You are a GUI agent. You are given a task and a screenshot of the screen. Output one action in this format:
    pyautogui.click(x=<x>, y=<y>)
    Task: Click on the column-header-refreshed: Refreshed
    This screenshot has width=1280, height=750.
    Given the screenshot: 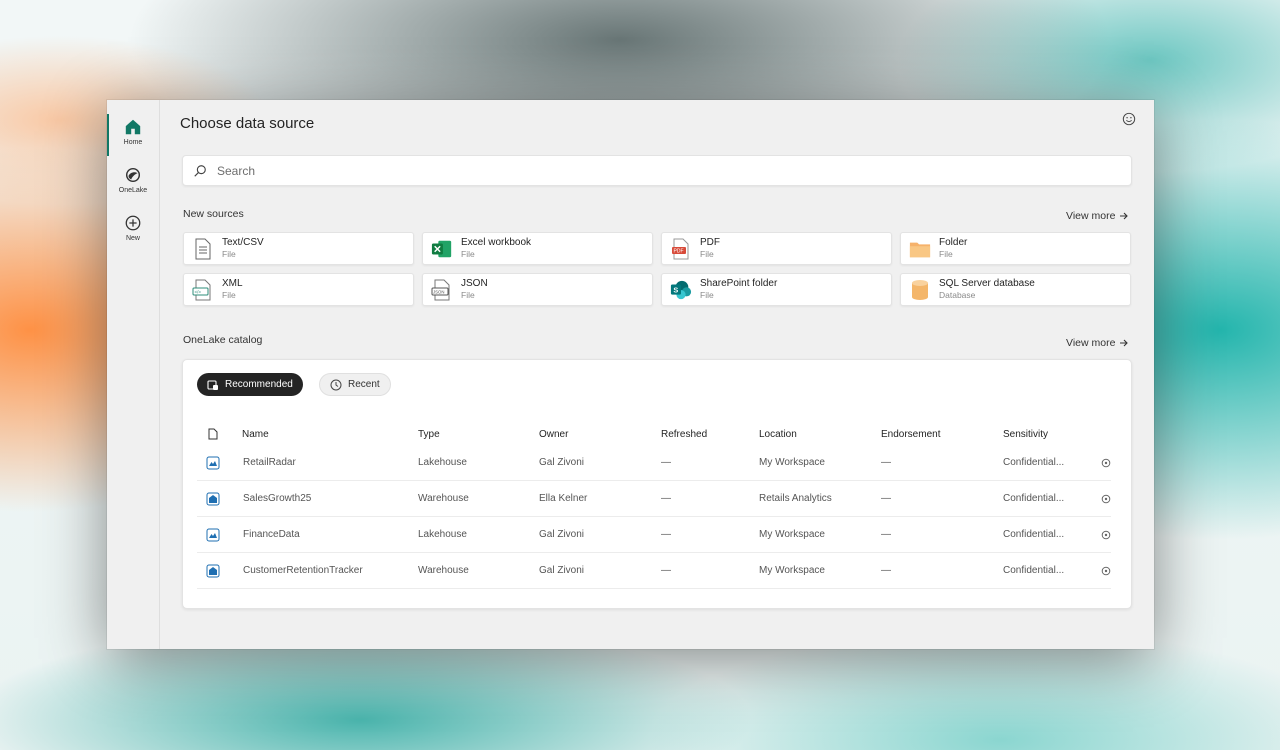 What is the action you would take?
    pyautogui.click(x=710, y=434)
    